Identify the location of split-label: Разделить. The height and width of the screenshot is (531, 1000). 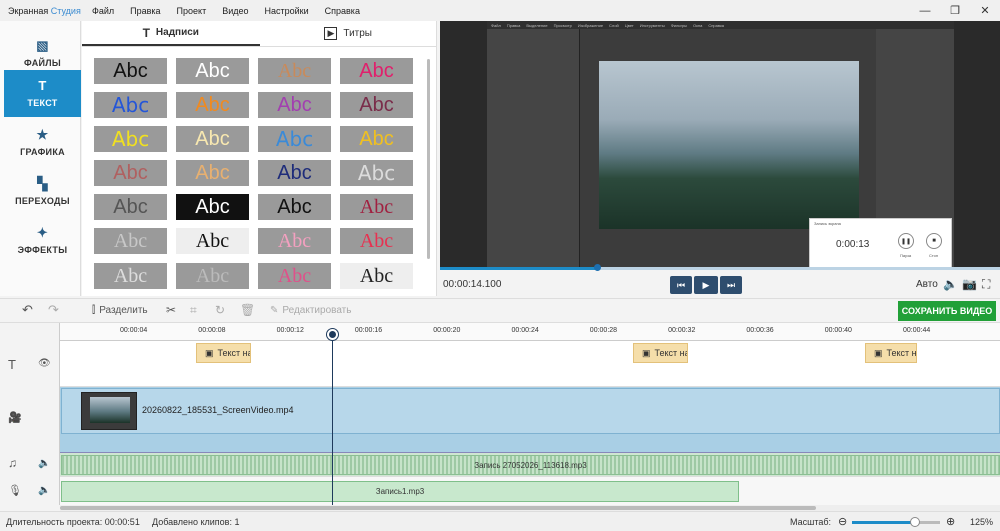
(123, 310).